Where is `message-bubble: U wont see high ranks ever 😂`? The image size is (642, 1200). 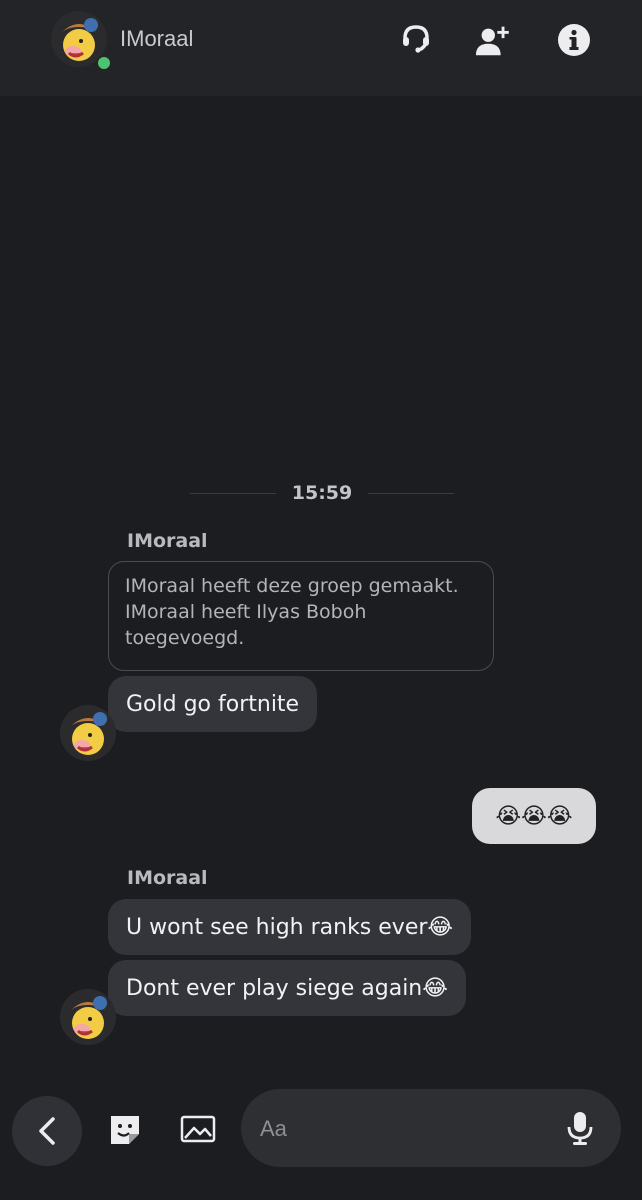
message-bubble: U wont see high ranks ever 😂 is located at coordinates (290, 927).